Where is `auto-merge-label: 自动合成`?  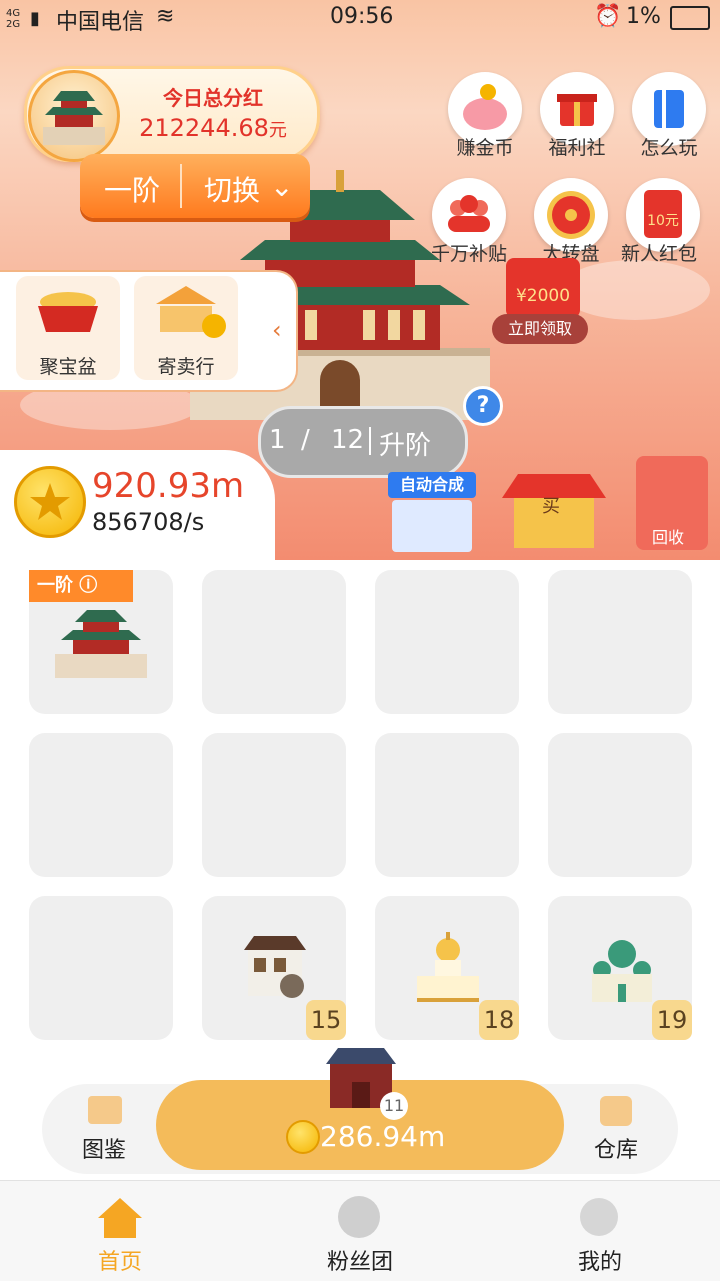 auto-merge-label: 自动合成 is located at coordinates (432, 485).